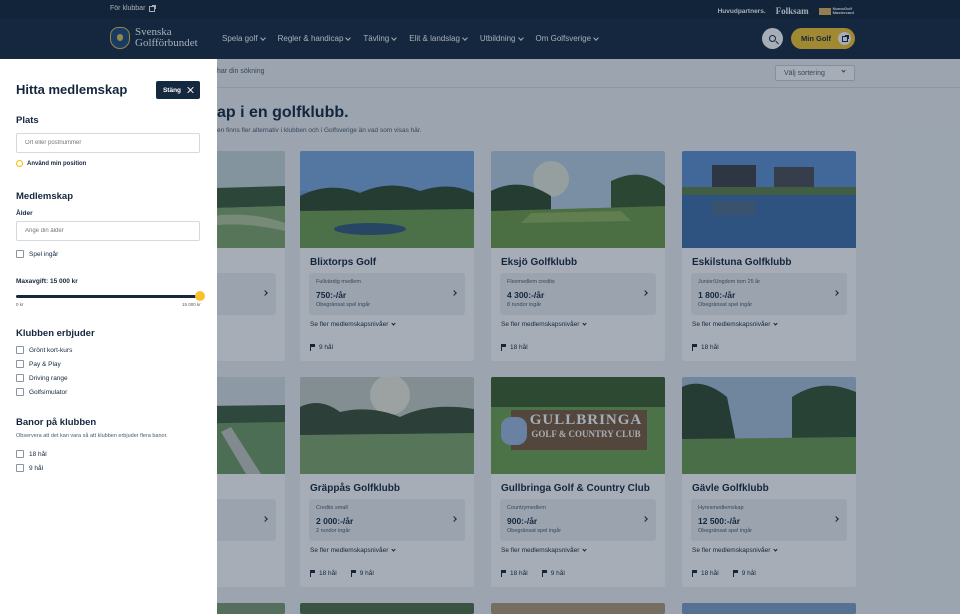  What do you see at coordinates (190, 90) in the screenshot?
I see `close-icon` at bounding box center [190, 90].